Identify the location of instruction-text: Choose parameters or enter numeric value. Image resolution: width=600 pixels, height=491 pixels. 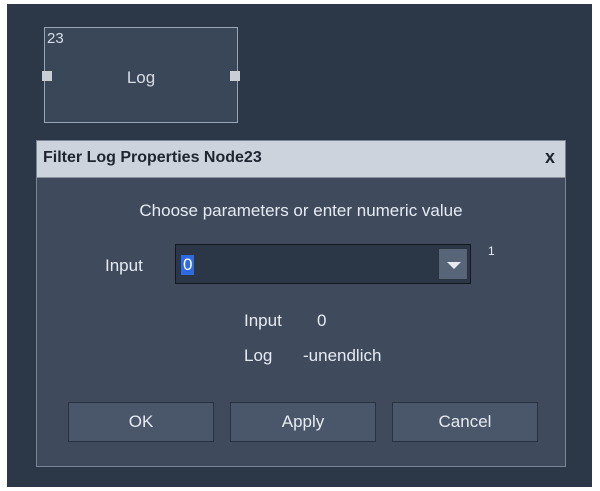
(301, 210).